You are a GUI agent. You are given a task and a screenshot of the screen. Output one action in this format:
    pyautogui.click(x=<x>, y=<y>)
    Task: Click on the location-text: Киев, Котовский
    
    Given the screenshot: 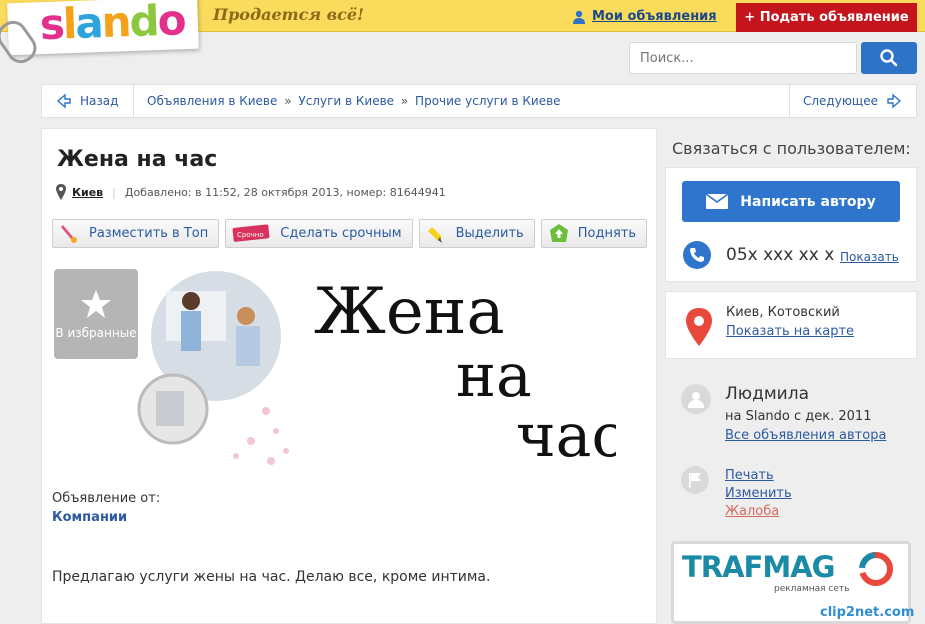 What is the action you would take?
    pyautogui.click(x=783, y=312)
    